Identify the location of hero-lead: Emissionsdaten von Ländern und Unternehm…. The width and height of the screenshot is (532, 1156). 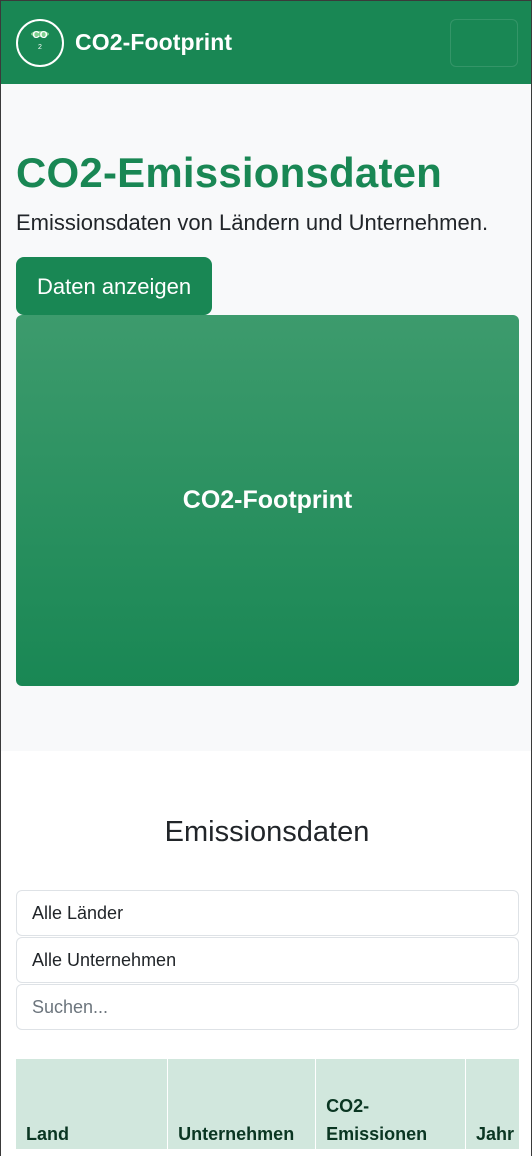
(252, 222).